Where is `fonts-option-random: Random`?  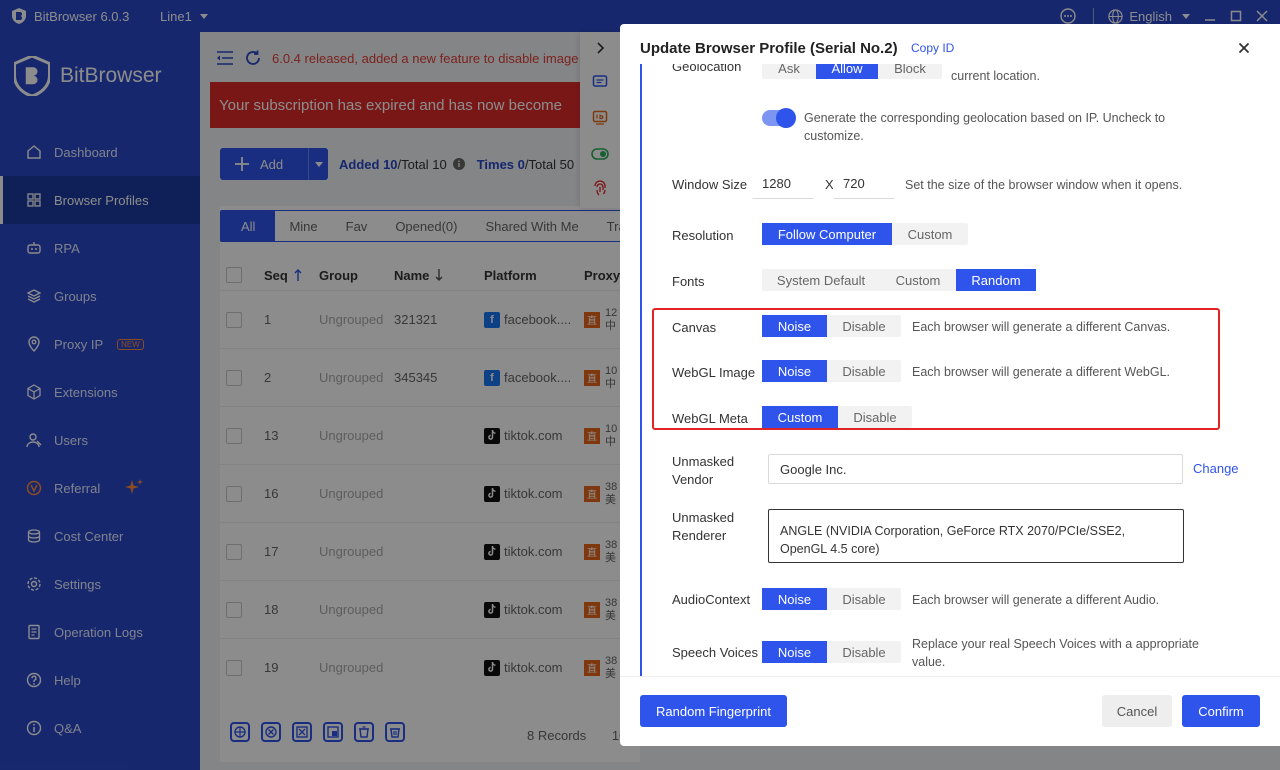
fonts-option-random: Random is located at coordinates (996, 280).